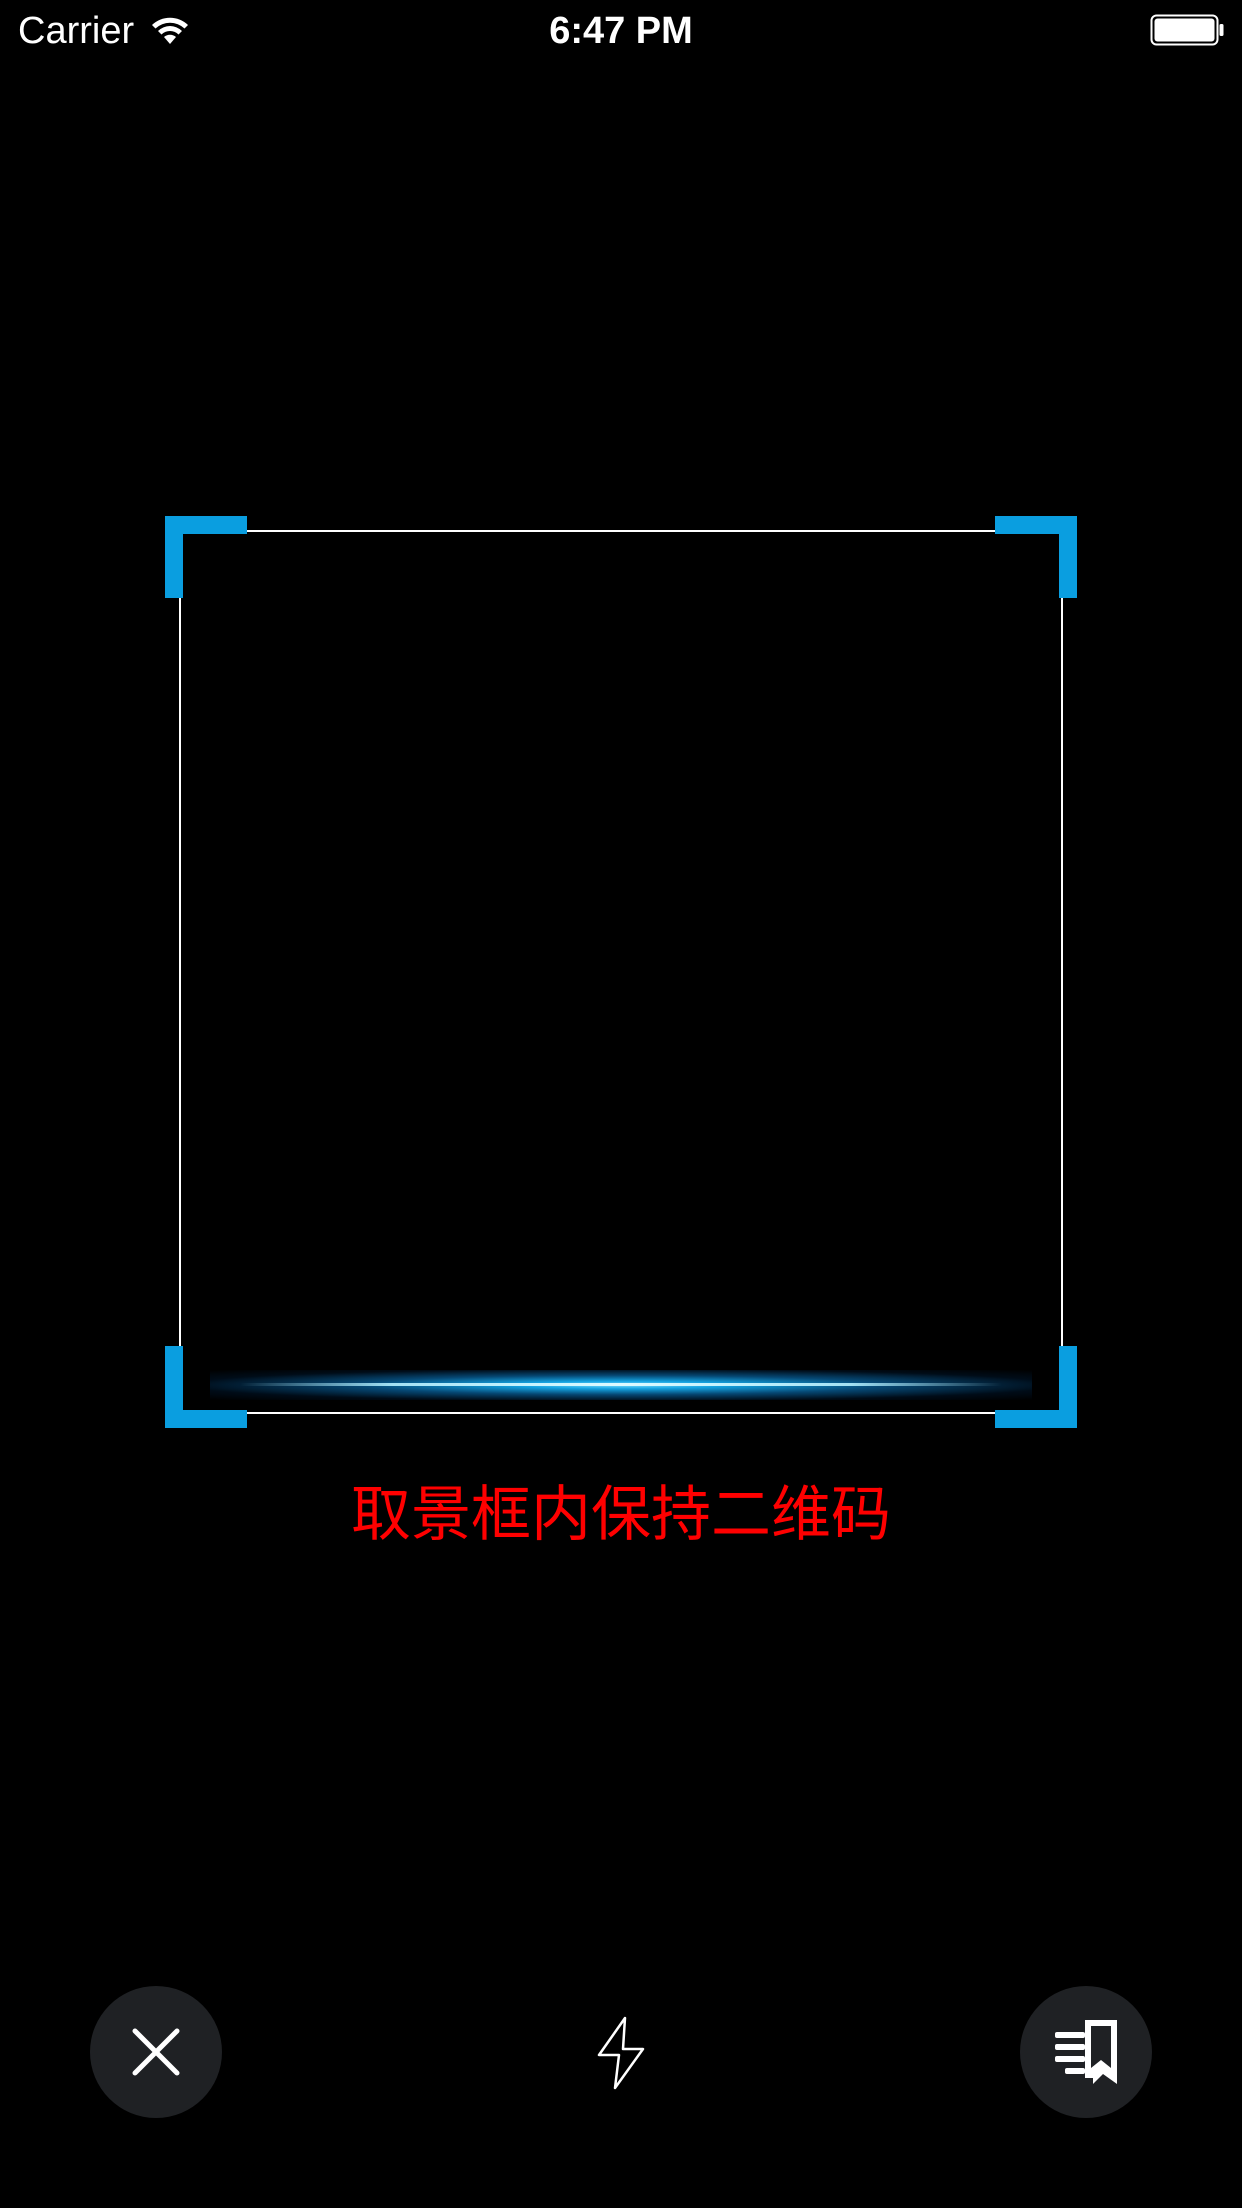 The width and height of the screenshot is (1242, 2208). Describe the element at coordinates (621, 1384) in the screenshot. I see `scan-line-core` at that location.